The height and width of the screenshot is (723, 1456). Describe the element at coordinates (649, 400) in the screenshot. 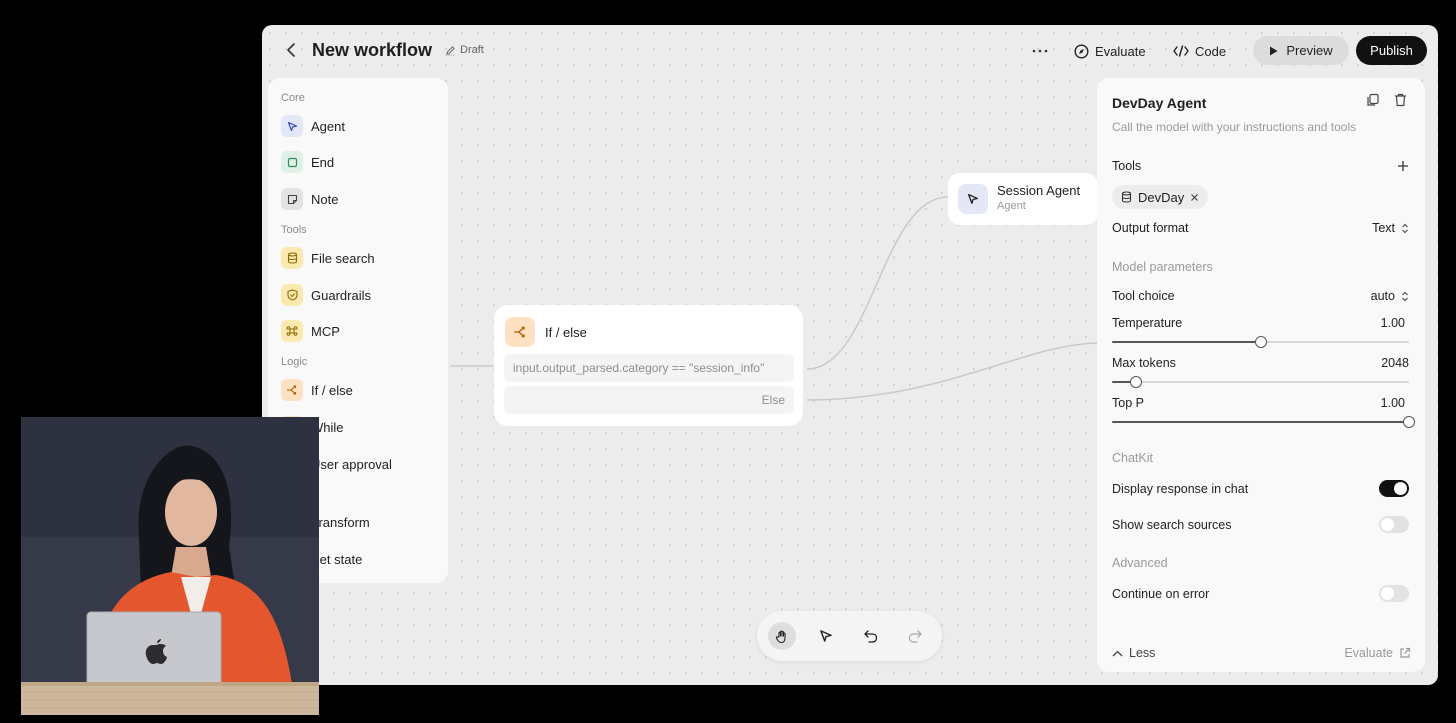

I see `else-branch: Else` at that location.